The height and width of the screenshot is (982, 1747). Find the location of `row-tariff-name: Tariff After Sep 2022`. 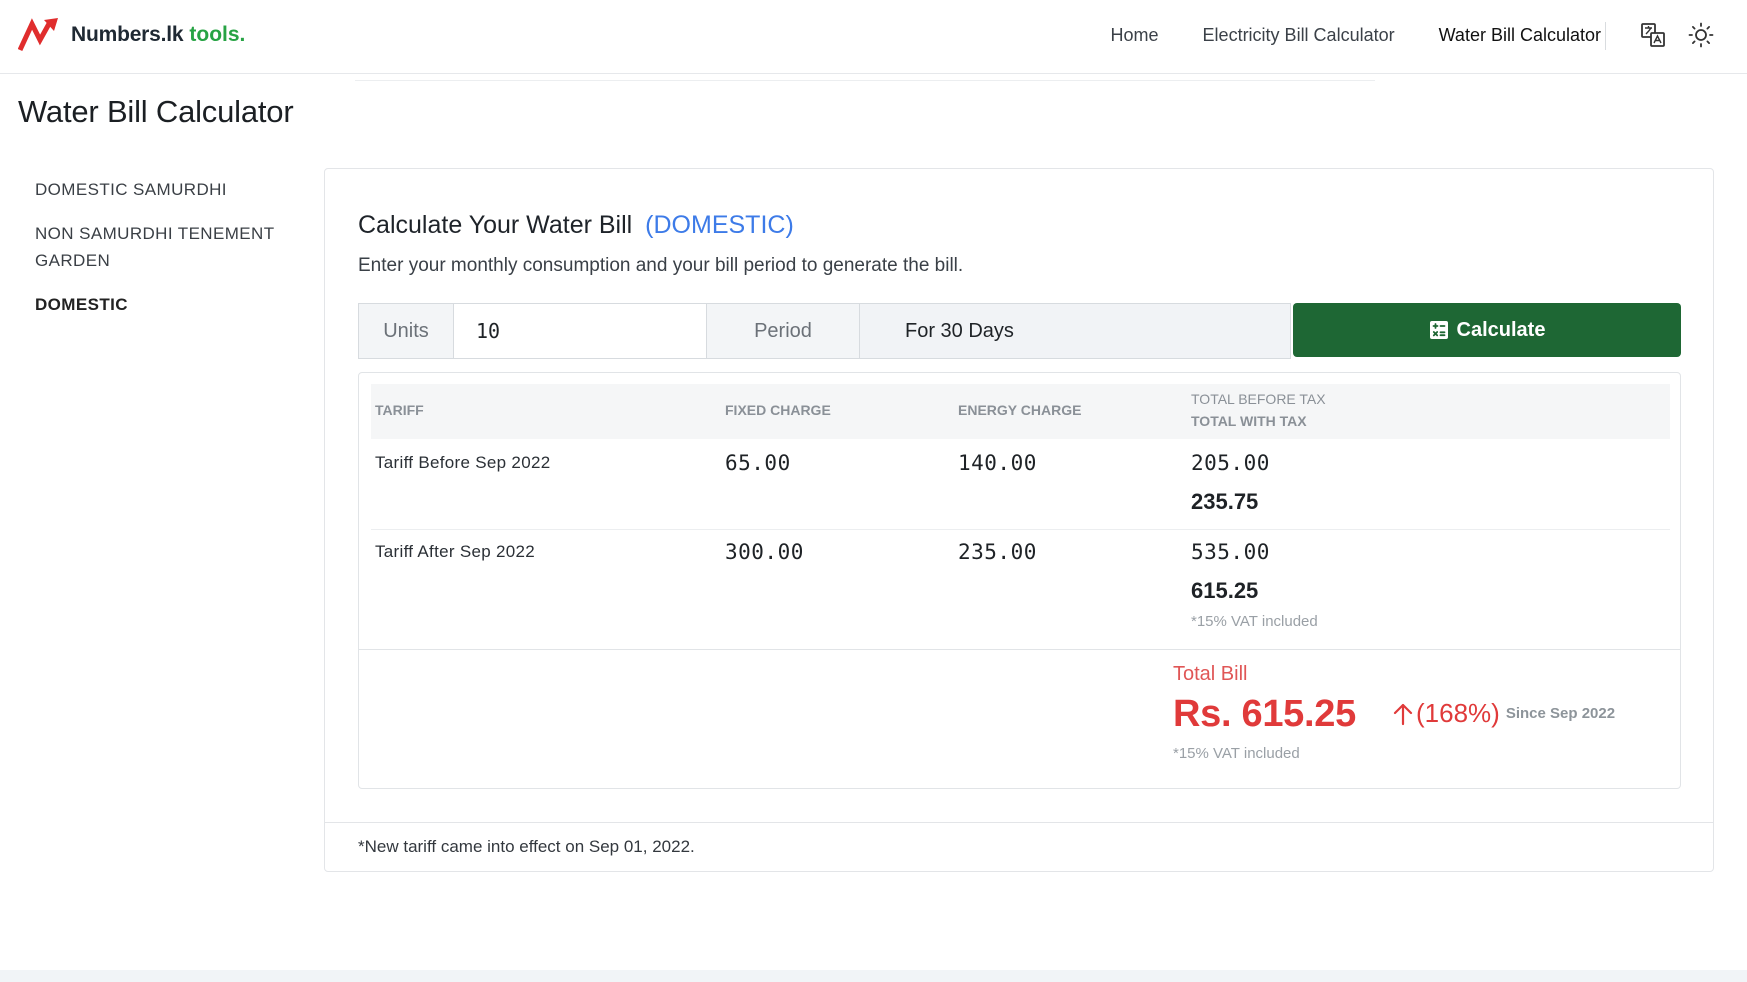

row-tariff-name: Tariff After Sep 2022 is located at coordinates (455, 551).